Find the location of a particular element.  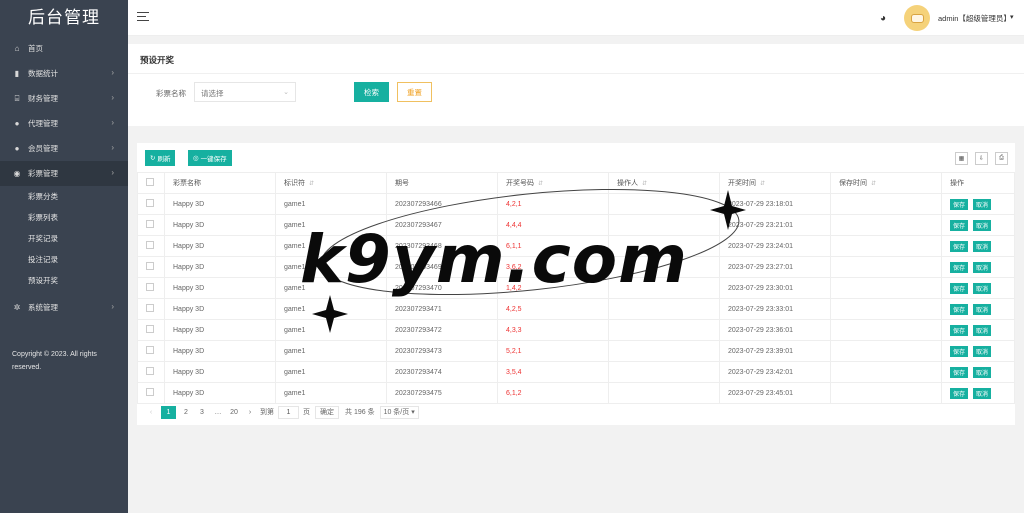

search-button: 检索 is located at coordinates (371, 92).